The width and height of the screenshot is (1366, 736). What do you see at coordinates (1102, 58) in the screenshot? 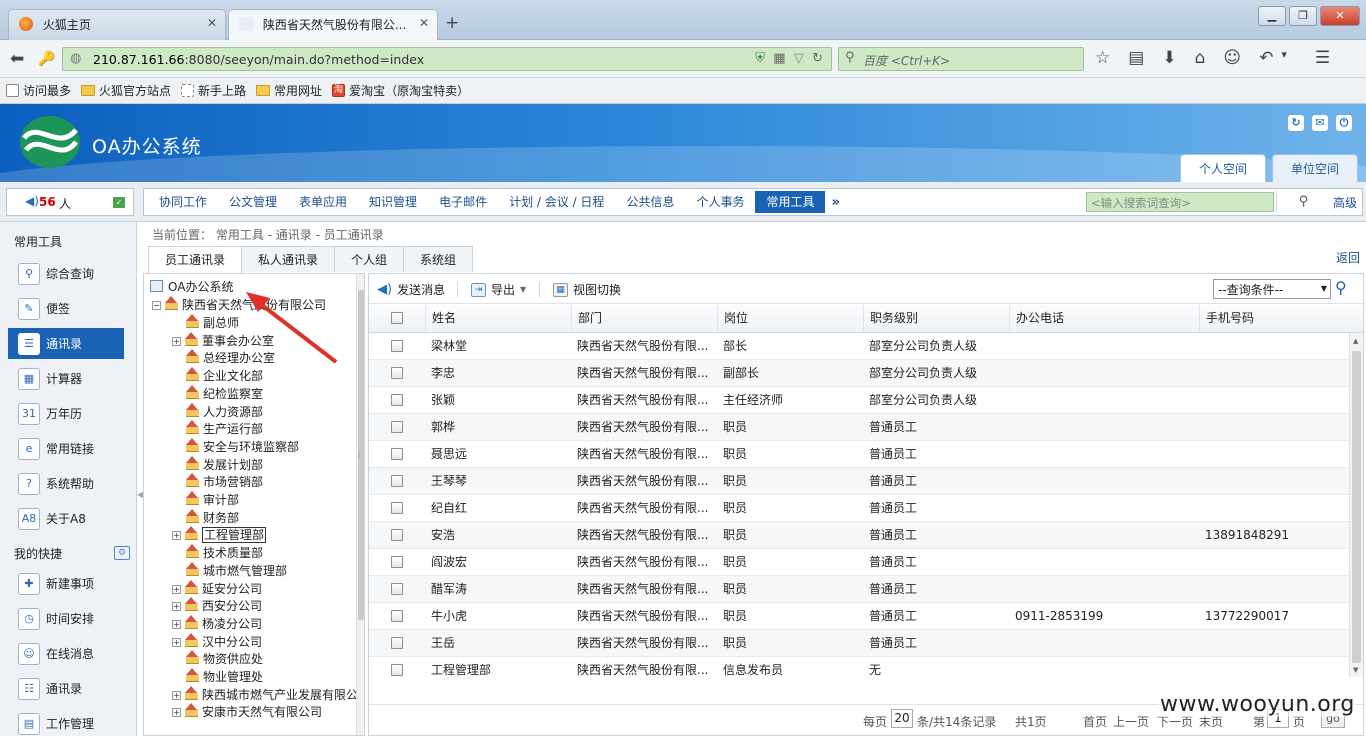
I see `bookmark-star-icon: ☆` at bounding box center [1102, 58].